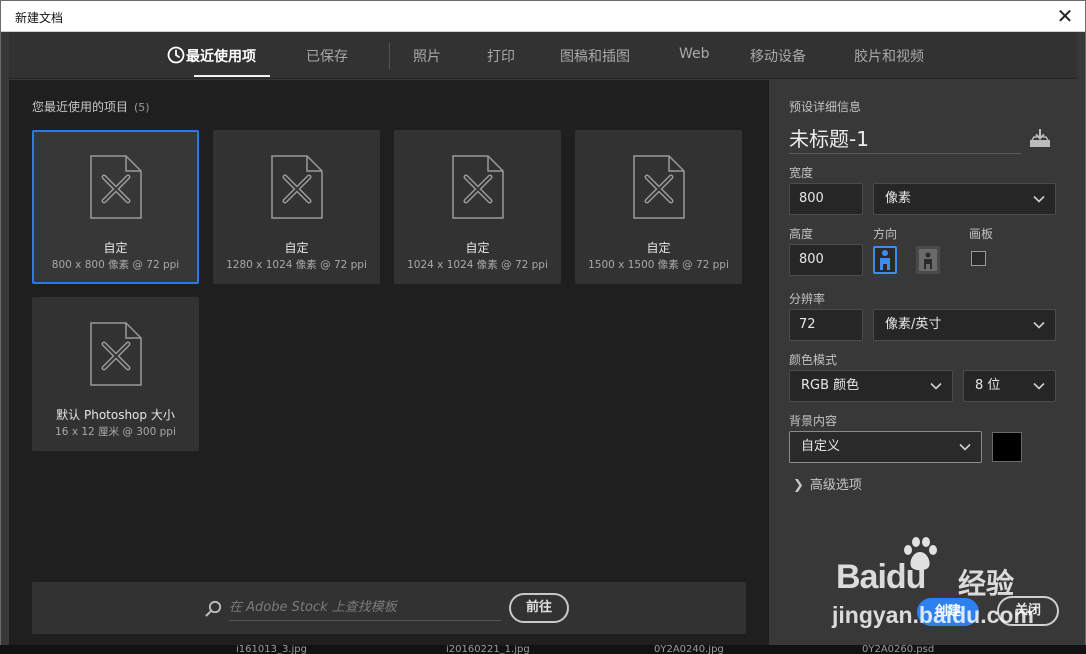  I want to click on recent-item-card: 默认 Photoshop 大小 16 x 12 厘米 @ 300 ppi, so click(115, 374).